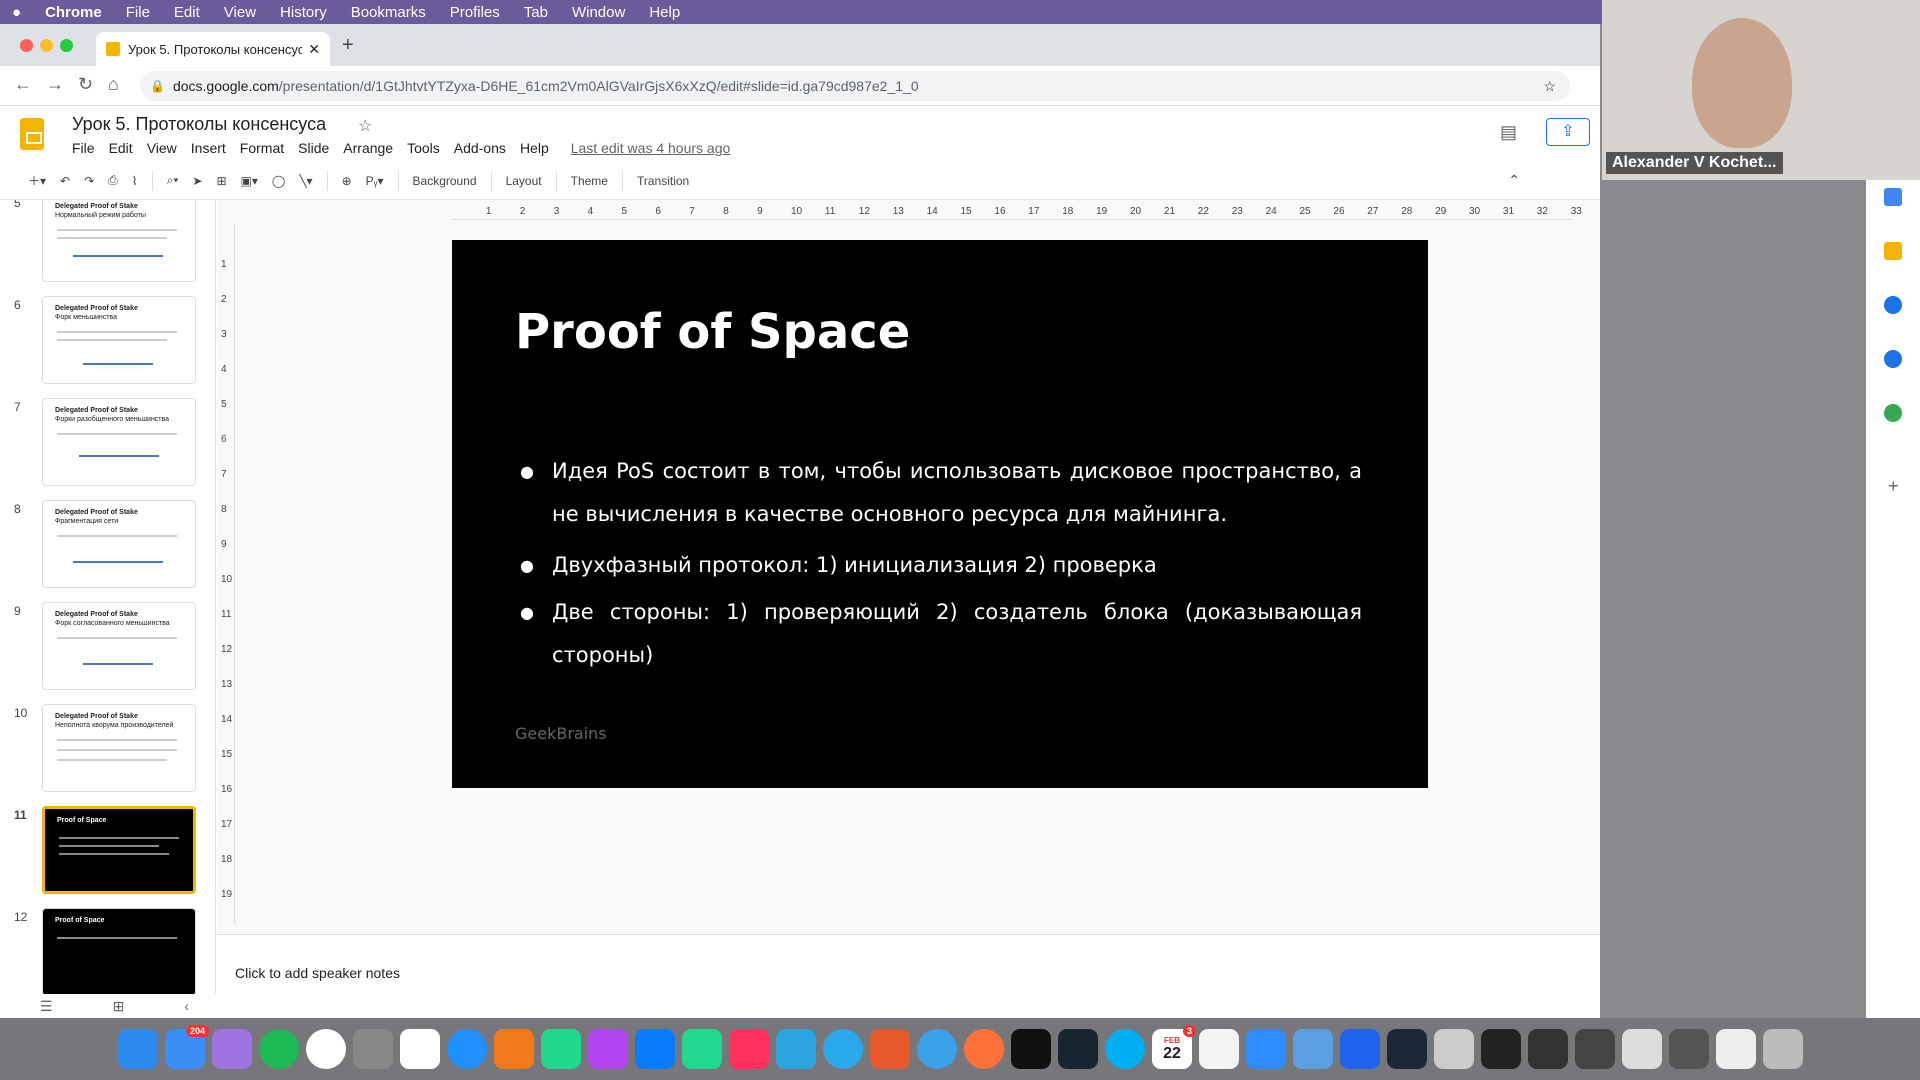  I want to click on select-icon: ➤, so click(197, 181).